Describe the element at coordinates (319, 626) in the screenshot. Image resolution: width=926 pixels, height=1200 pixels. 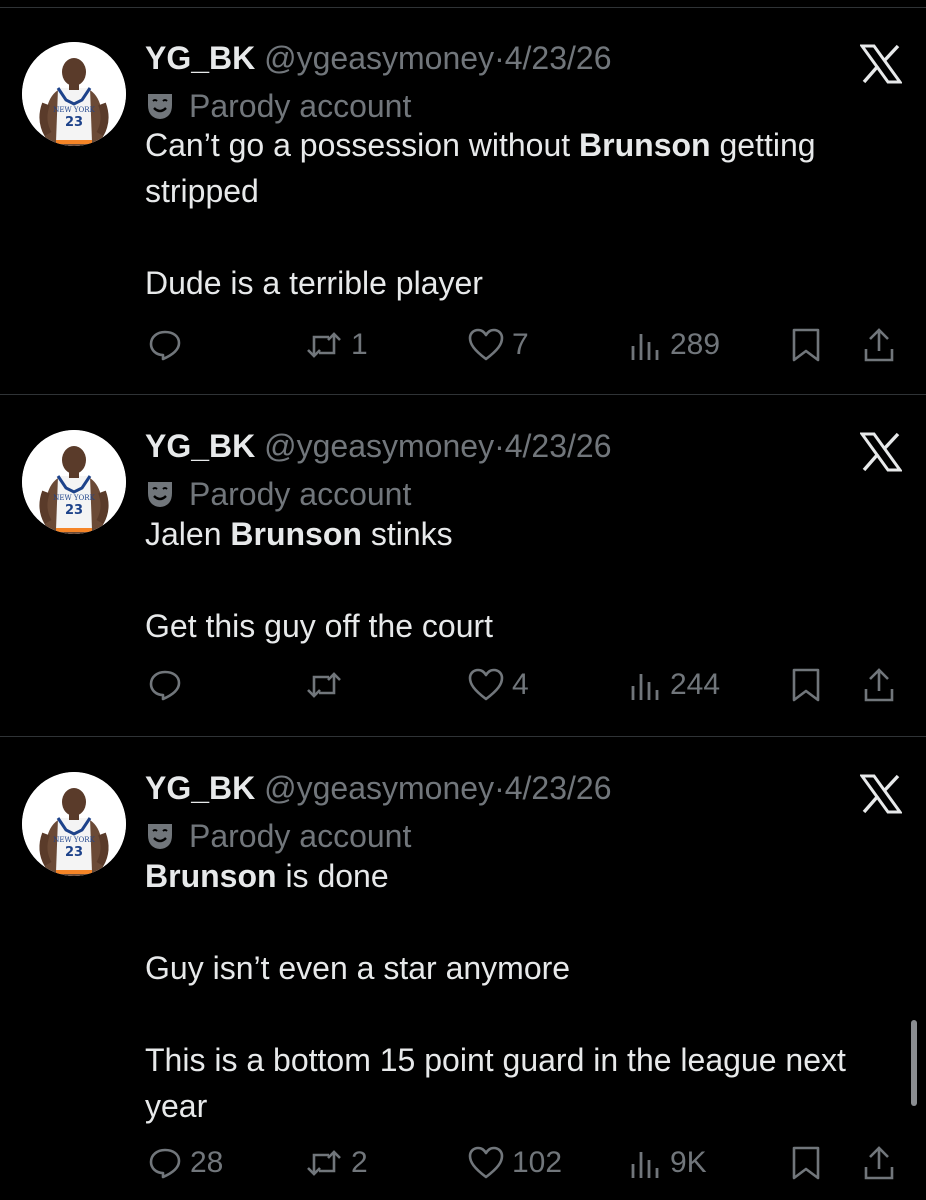
I see `text-run: Get this guy off the court` at that location.